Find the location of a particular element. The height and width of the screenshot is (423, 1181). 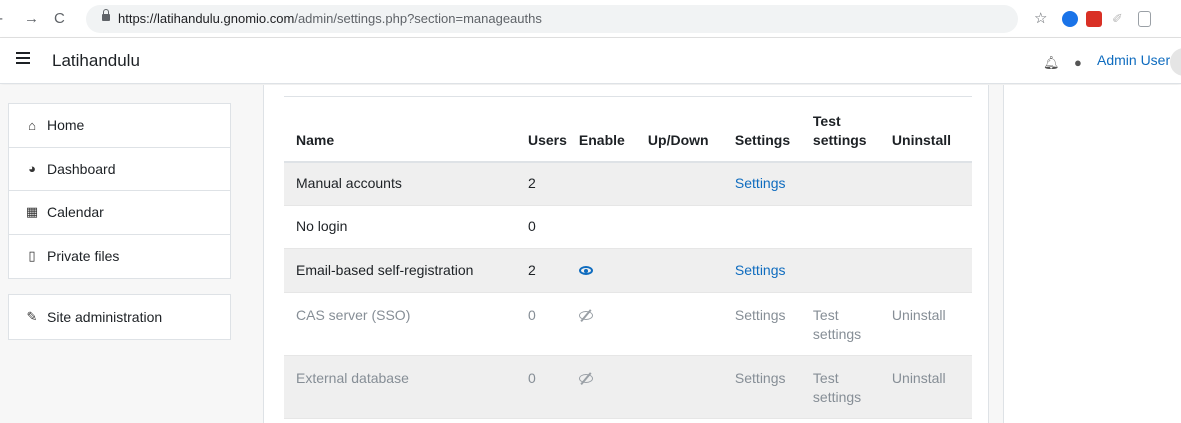

nav-item-calendar: ▦ Calendar is located at coordinates (119, 213).